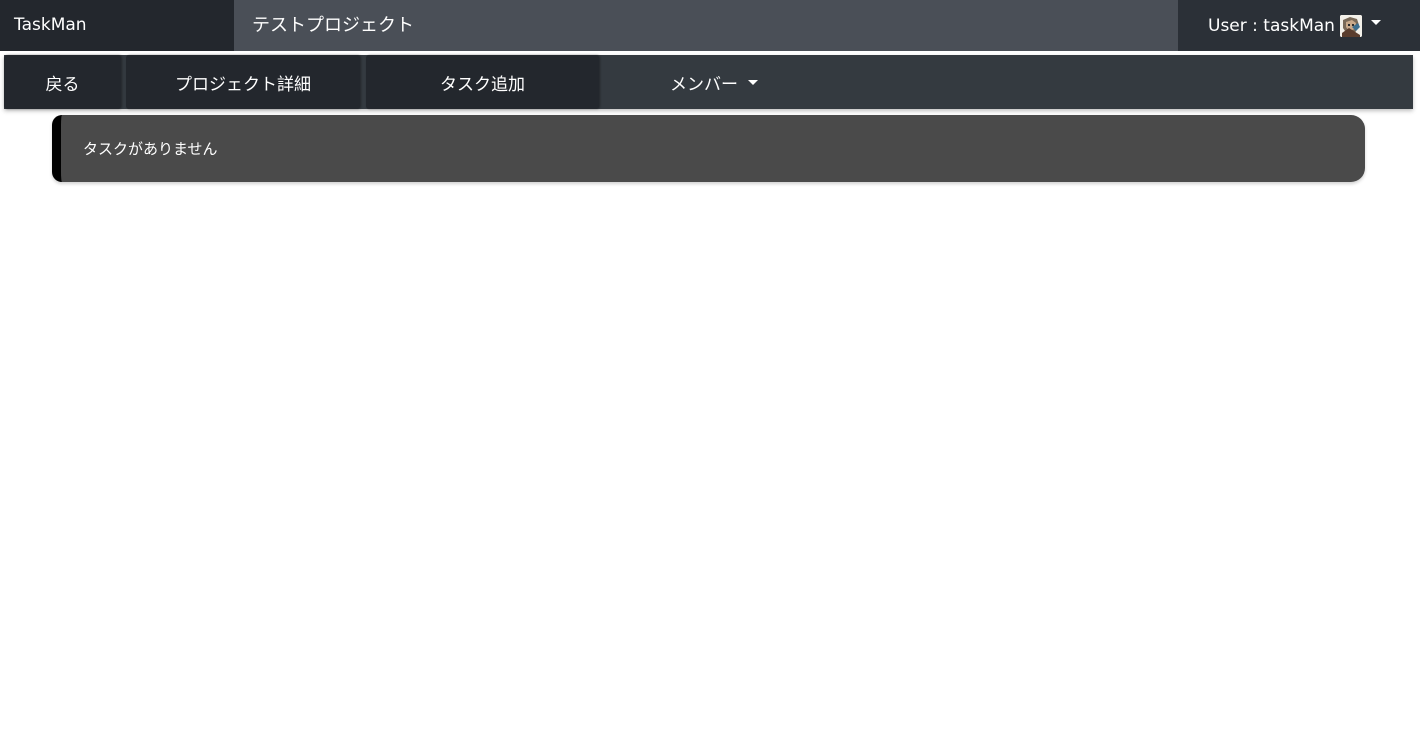  I want to click on app-brand: TaskMan, so click(117, 25).